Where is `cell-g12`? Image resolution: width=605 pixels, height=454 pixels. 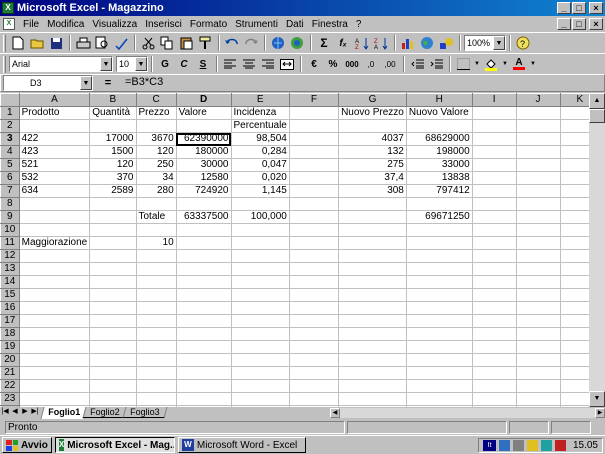 cell-g12 is located at coordinates (372, 256).